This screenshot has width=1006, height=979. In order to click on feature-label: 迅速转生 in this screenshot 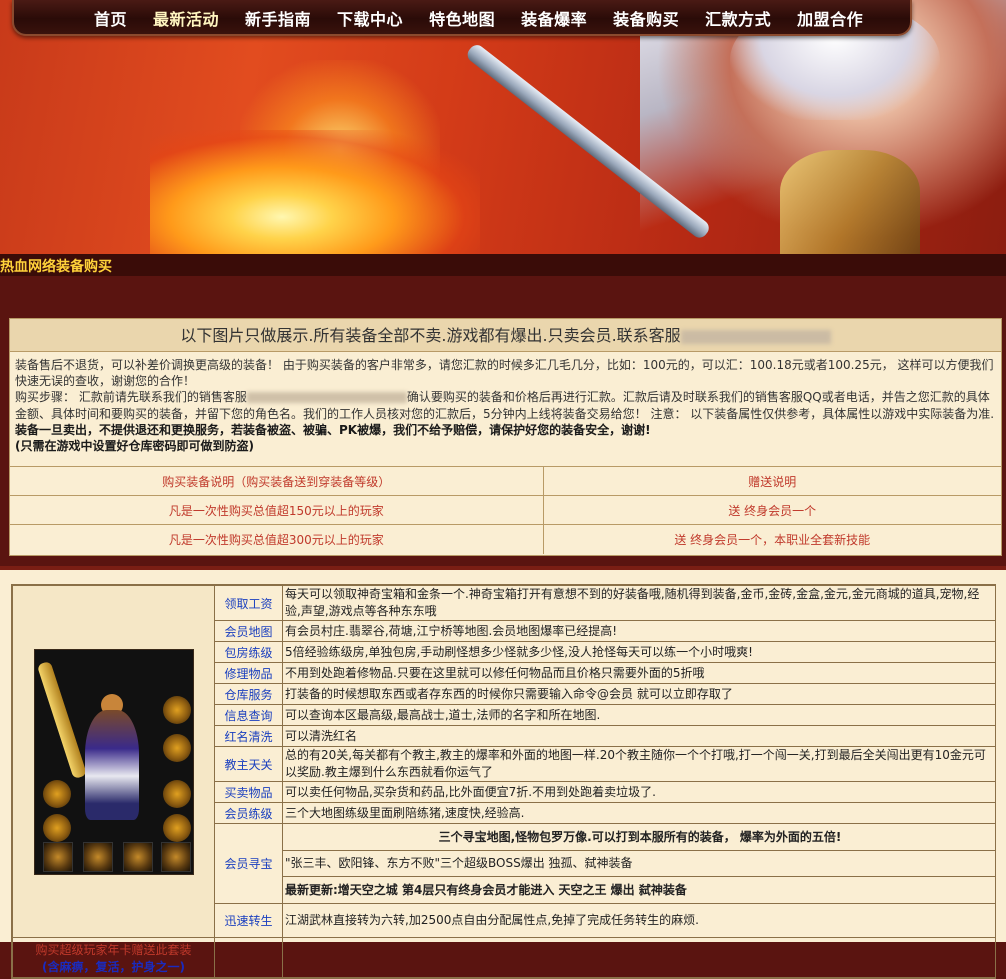, I will do `click(248, 920)`.